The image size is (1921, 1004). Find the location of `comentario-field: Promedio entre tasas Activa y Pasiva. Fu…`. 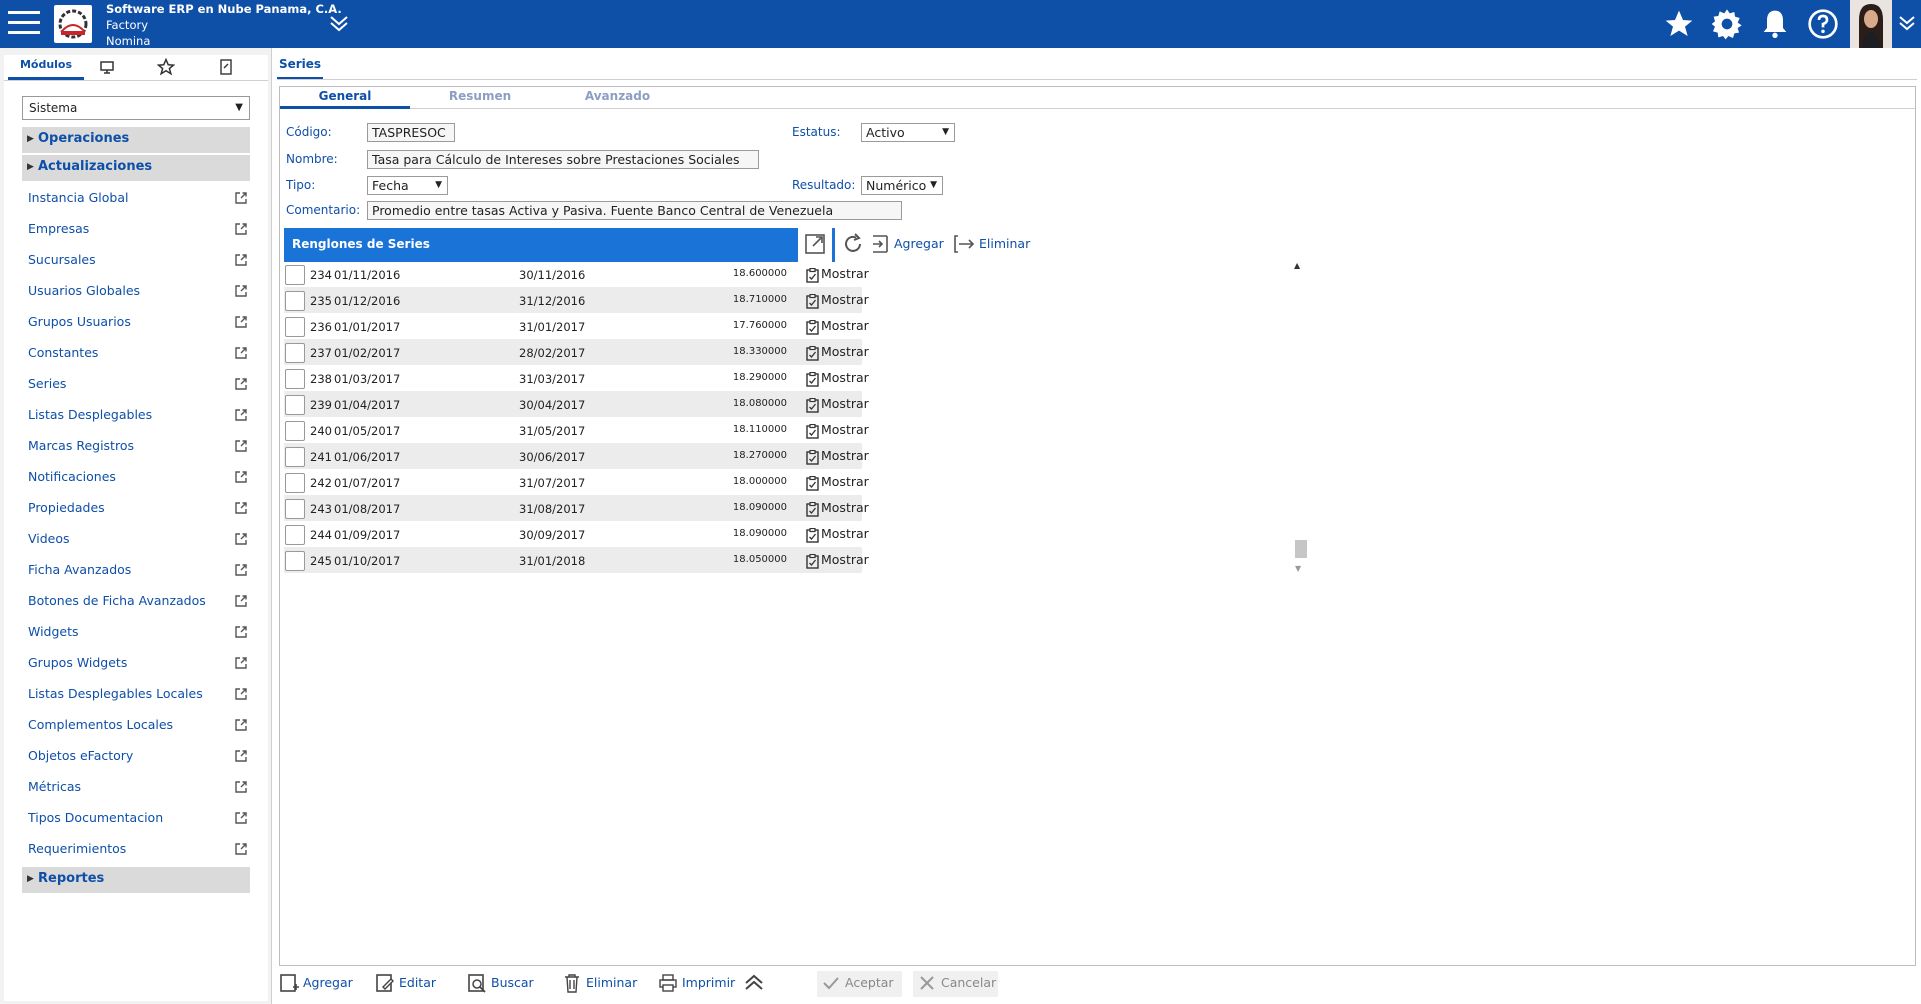

comentario-field: Promedio entre tasas Activa y Pasiva. Fu… is located at coordinates (634, 210).